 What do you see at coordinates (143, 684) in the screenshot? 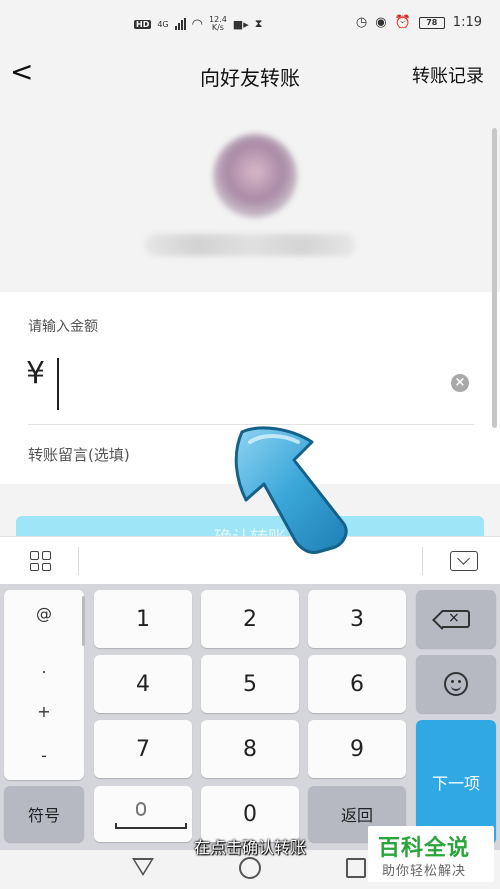
I see `key-4: 4` at bounding box center [143, 684].